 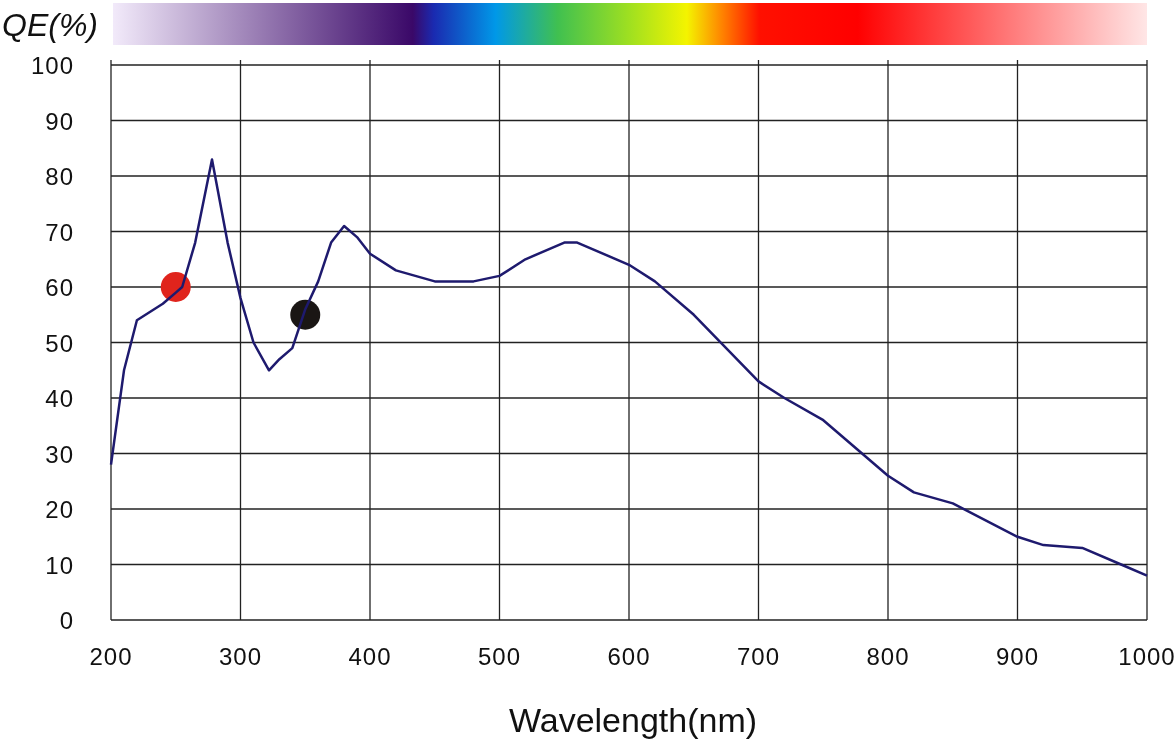 I want to click on axis-tick-label: 80, so click(x=59, y=176).